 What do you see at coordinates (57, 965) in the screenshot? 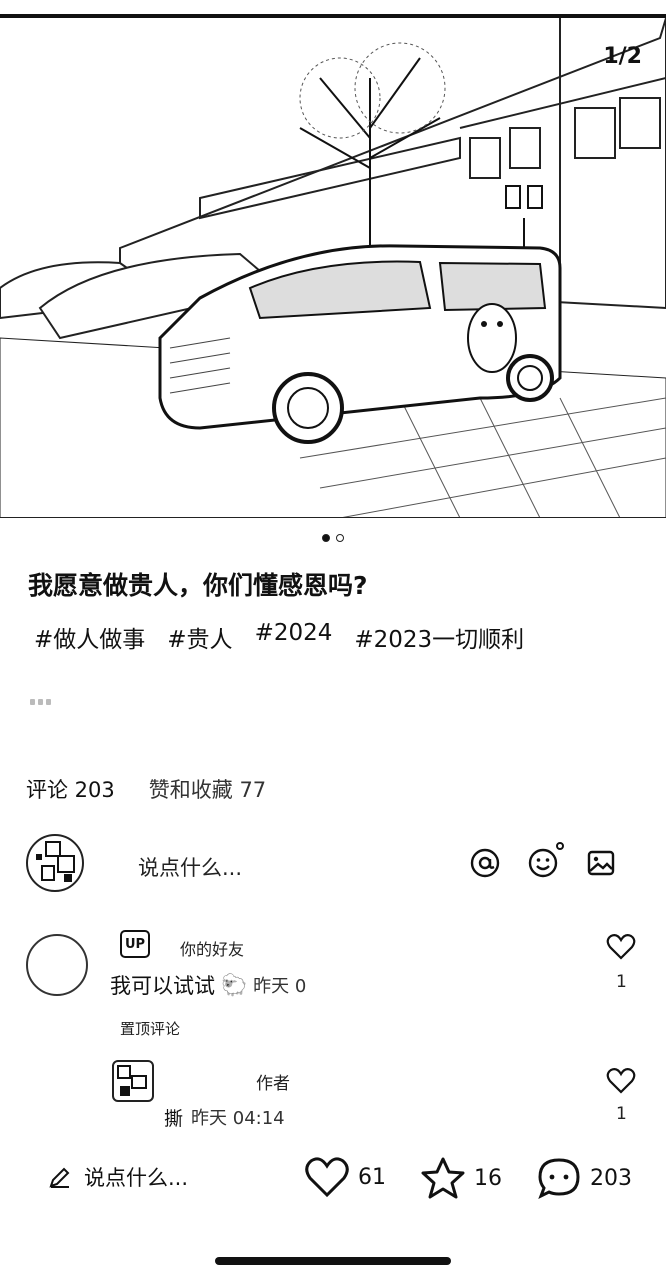
I see `commenter-avatar` at bounding box center [57, 965].